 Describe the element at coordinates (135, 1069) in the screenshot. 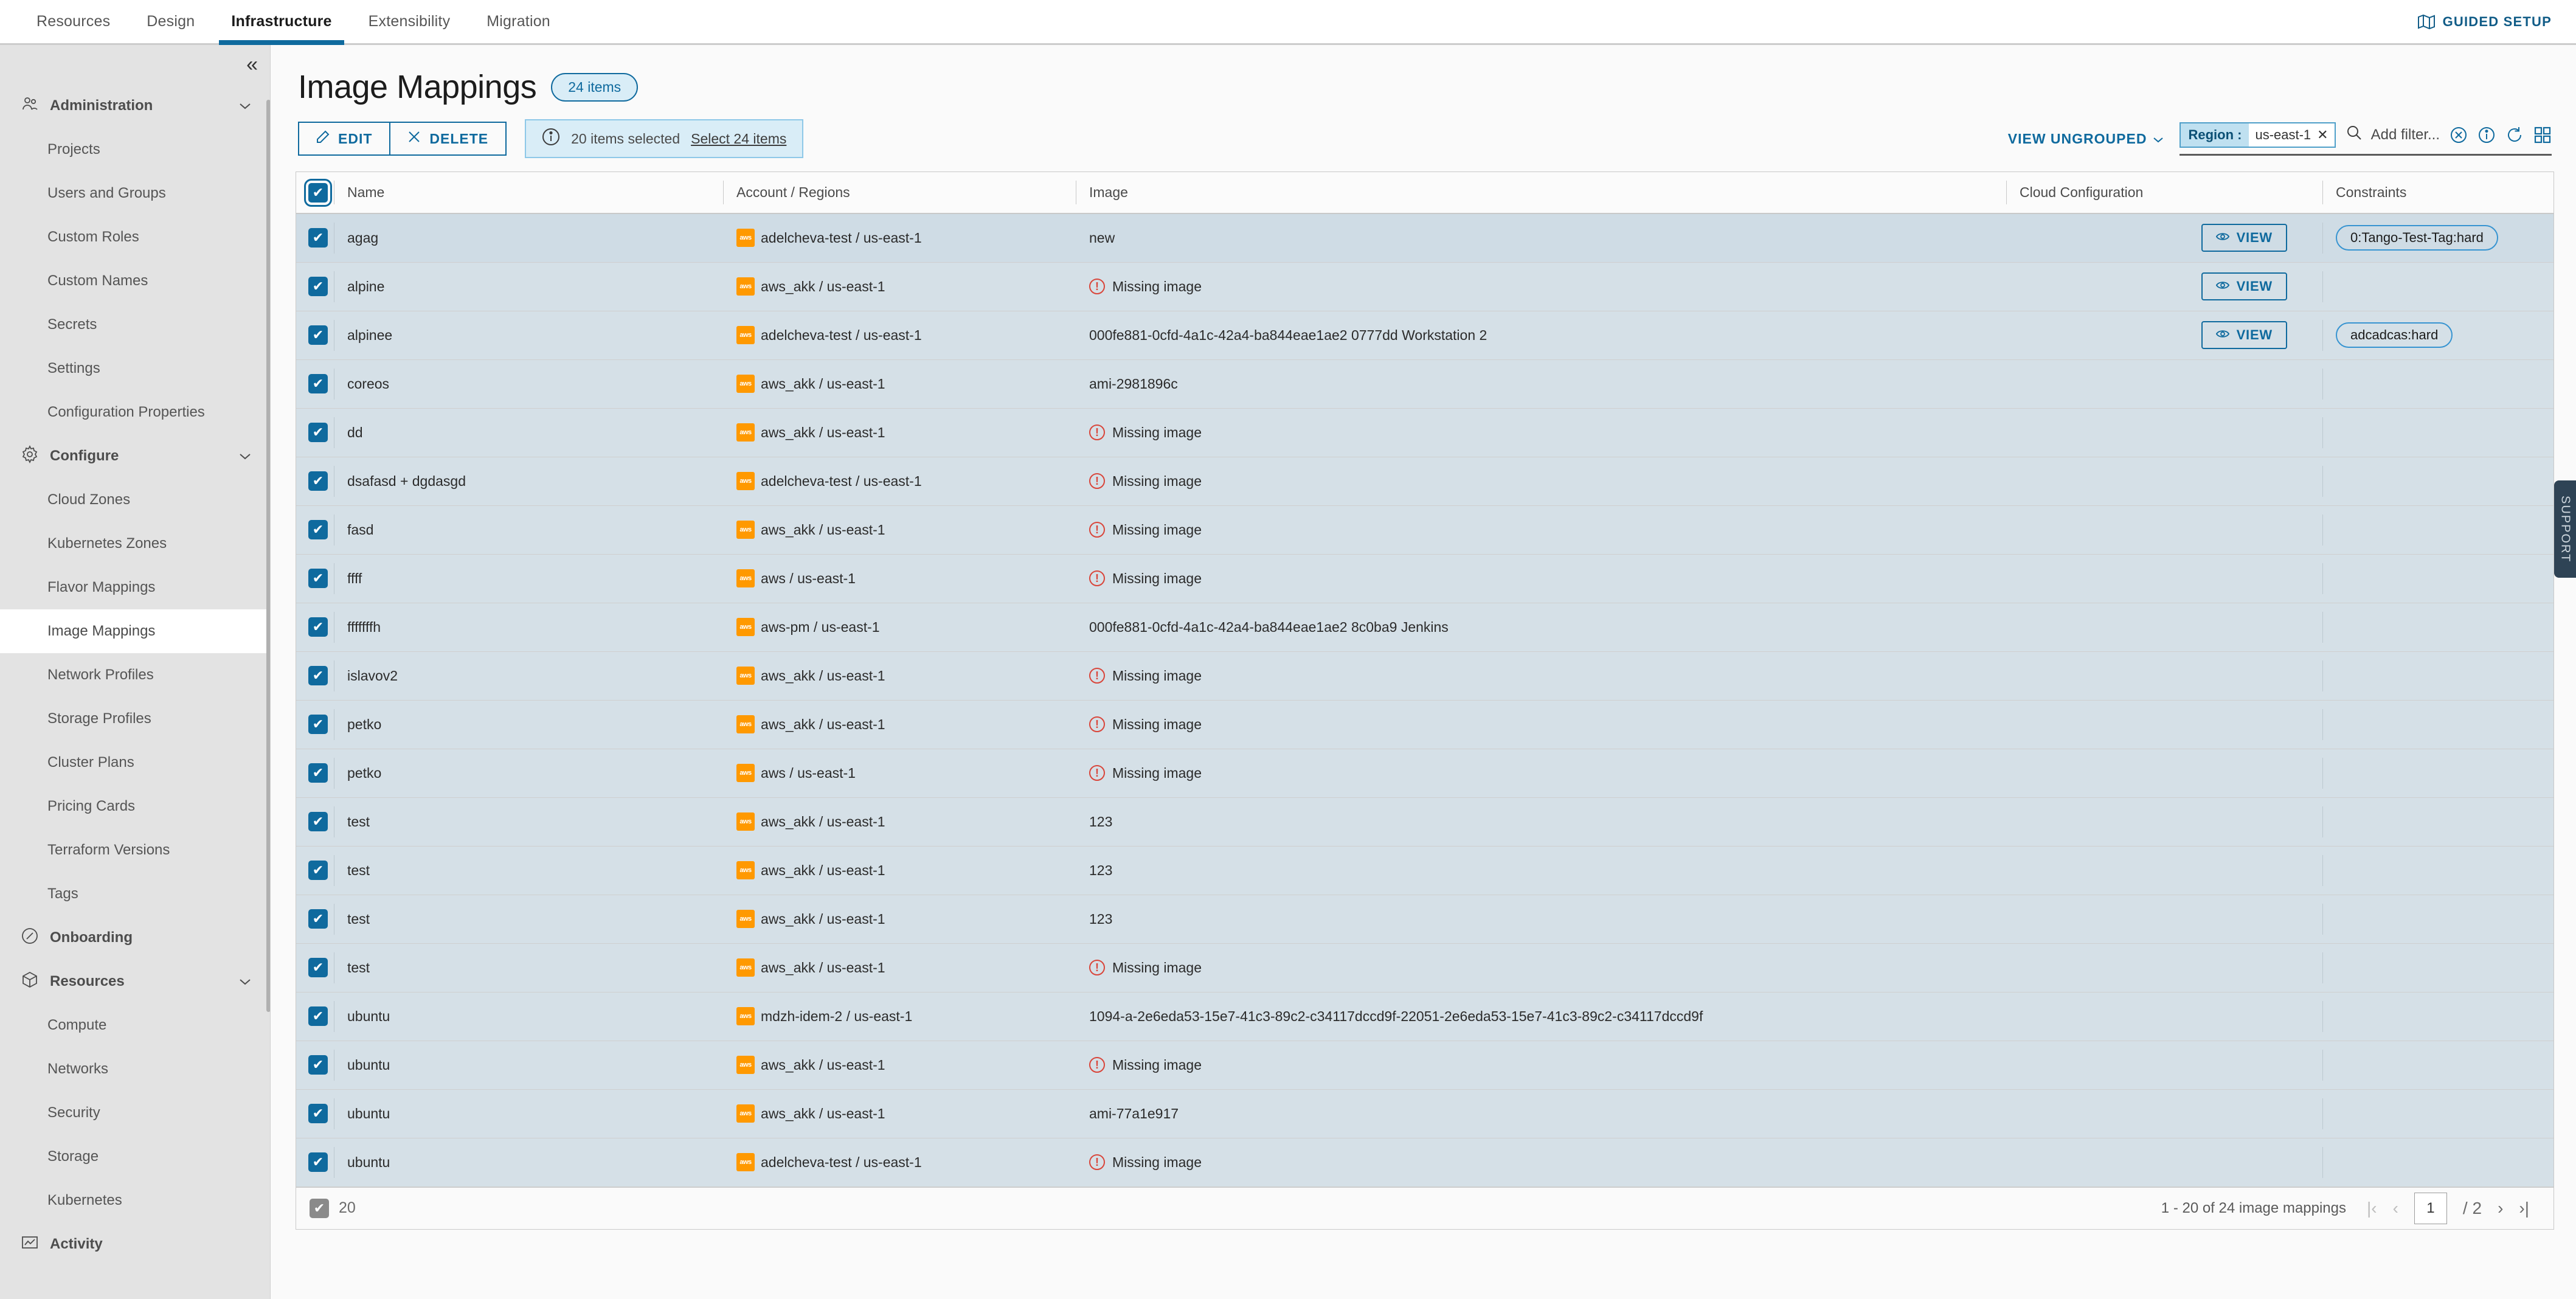

I see `sidebar-item-networks: Networks` at that location.